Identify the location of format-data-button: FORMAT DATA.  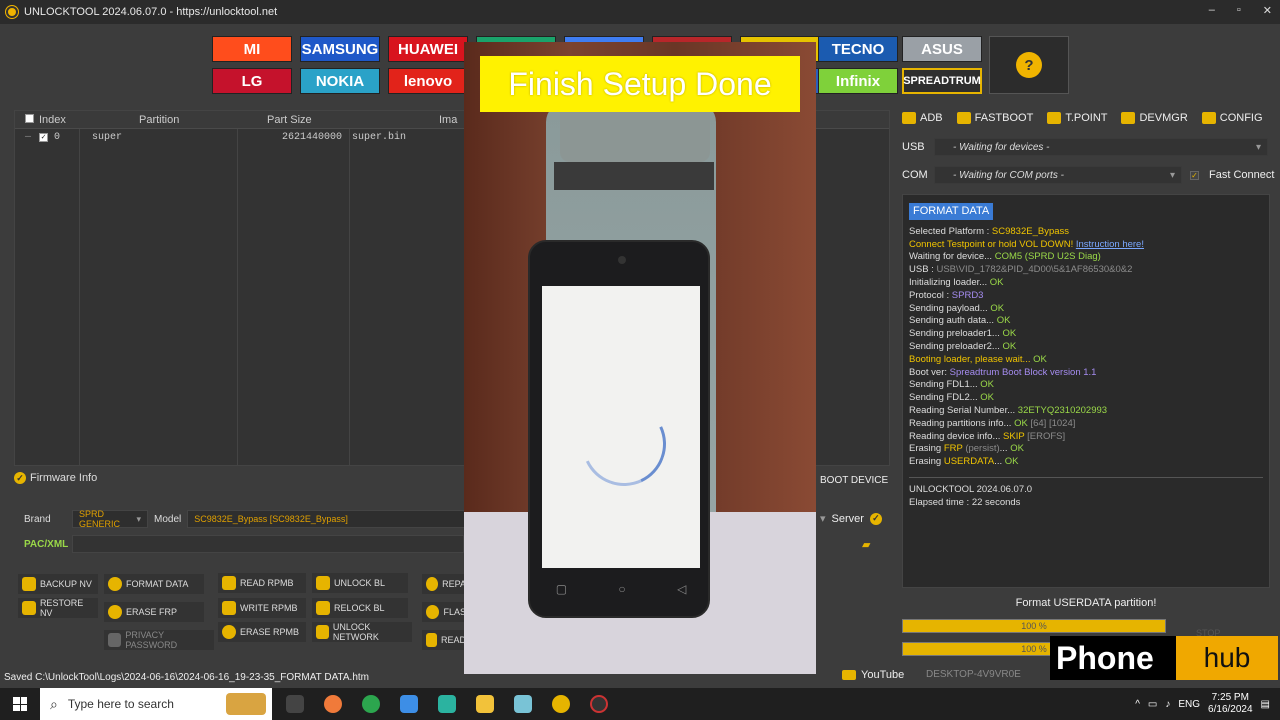
(154, 584).